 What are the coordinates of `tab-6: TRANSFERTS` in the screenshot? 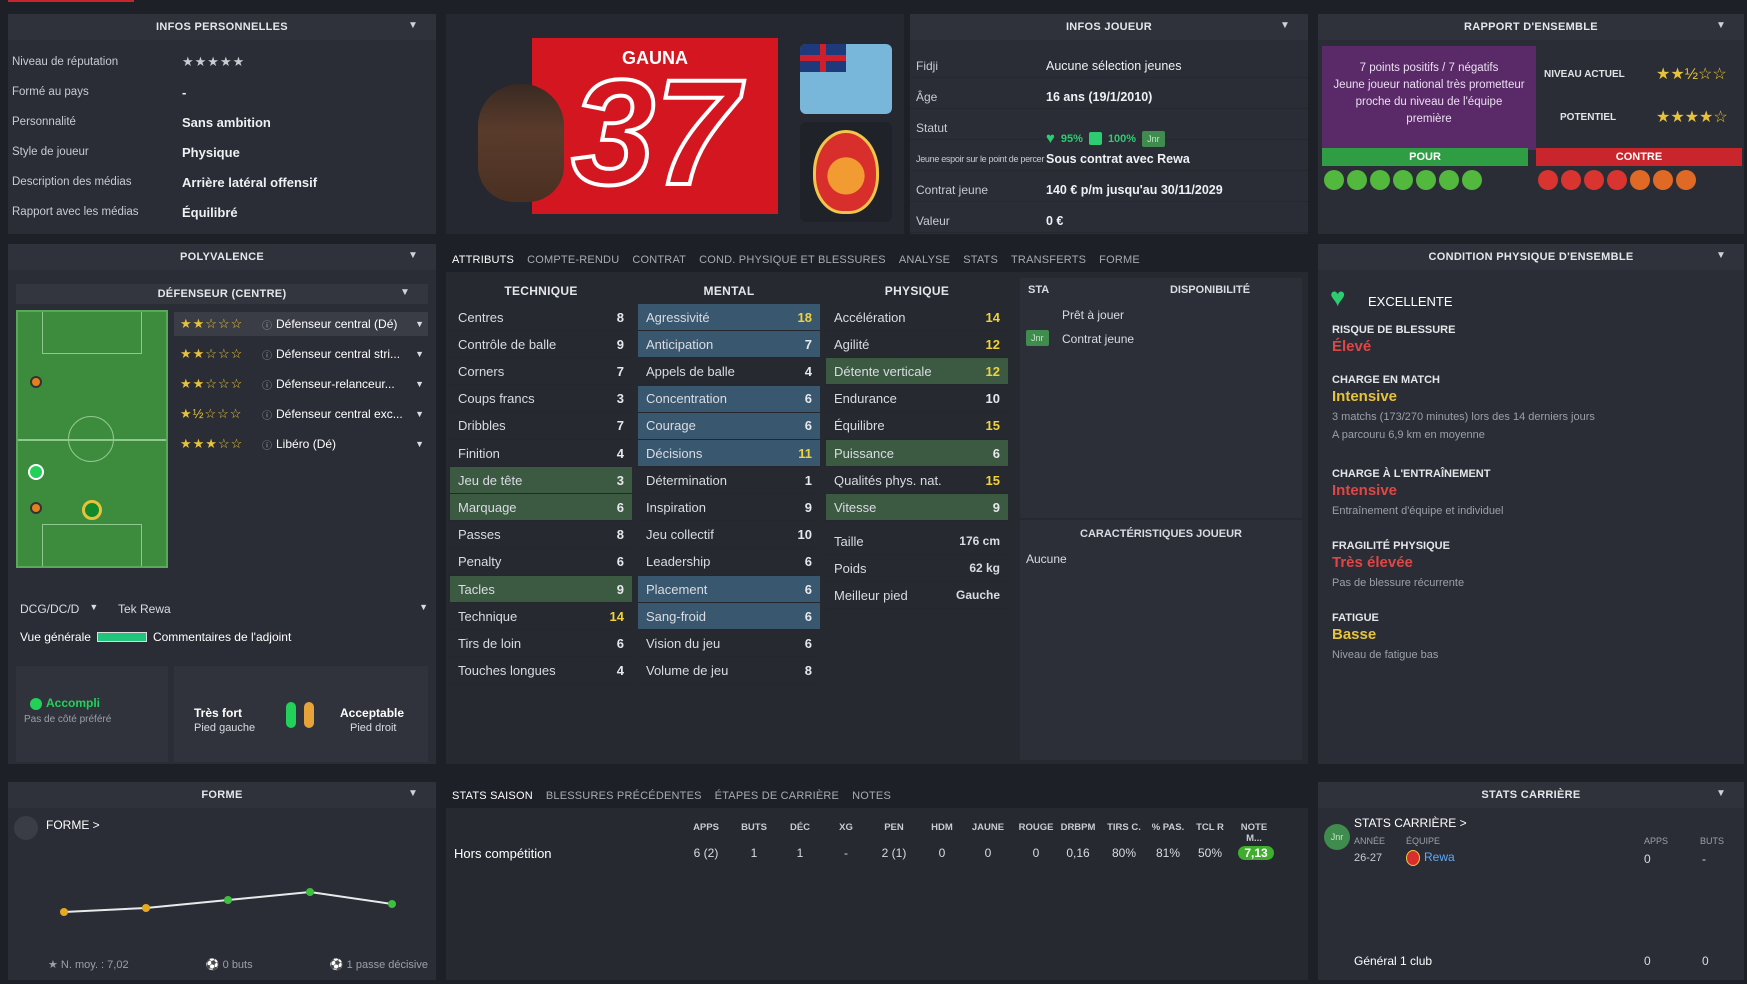 It's located at (1048, 260).